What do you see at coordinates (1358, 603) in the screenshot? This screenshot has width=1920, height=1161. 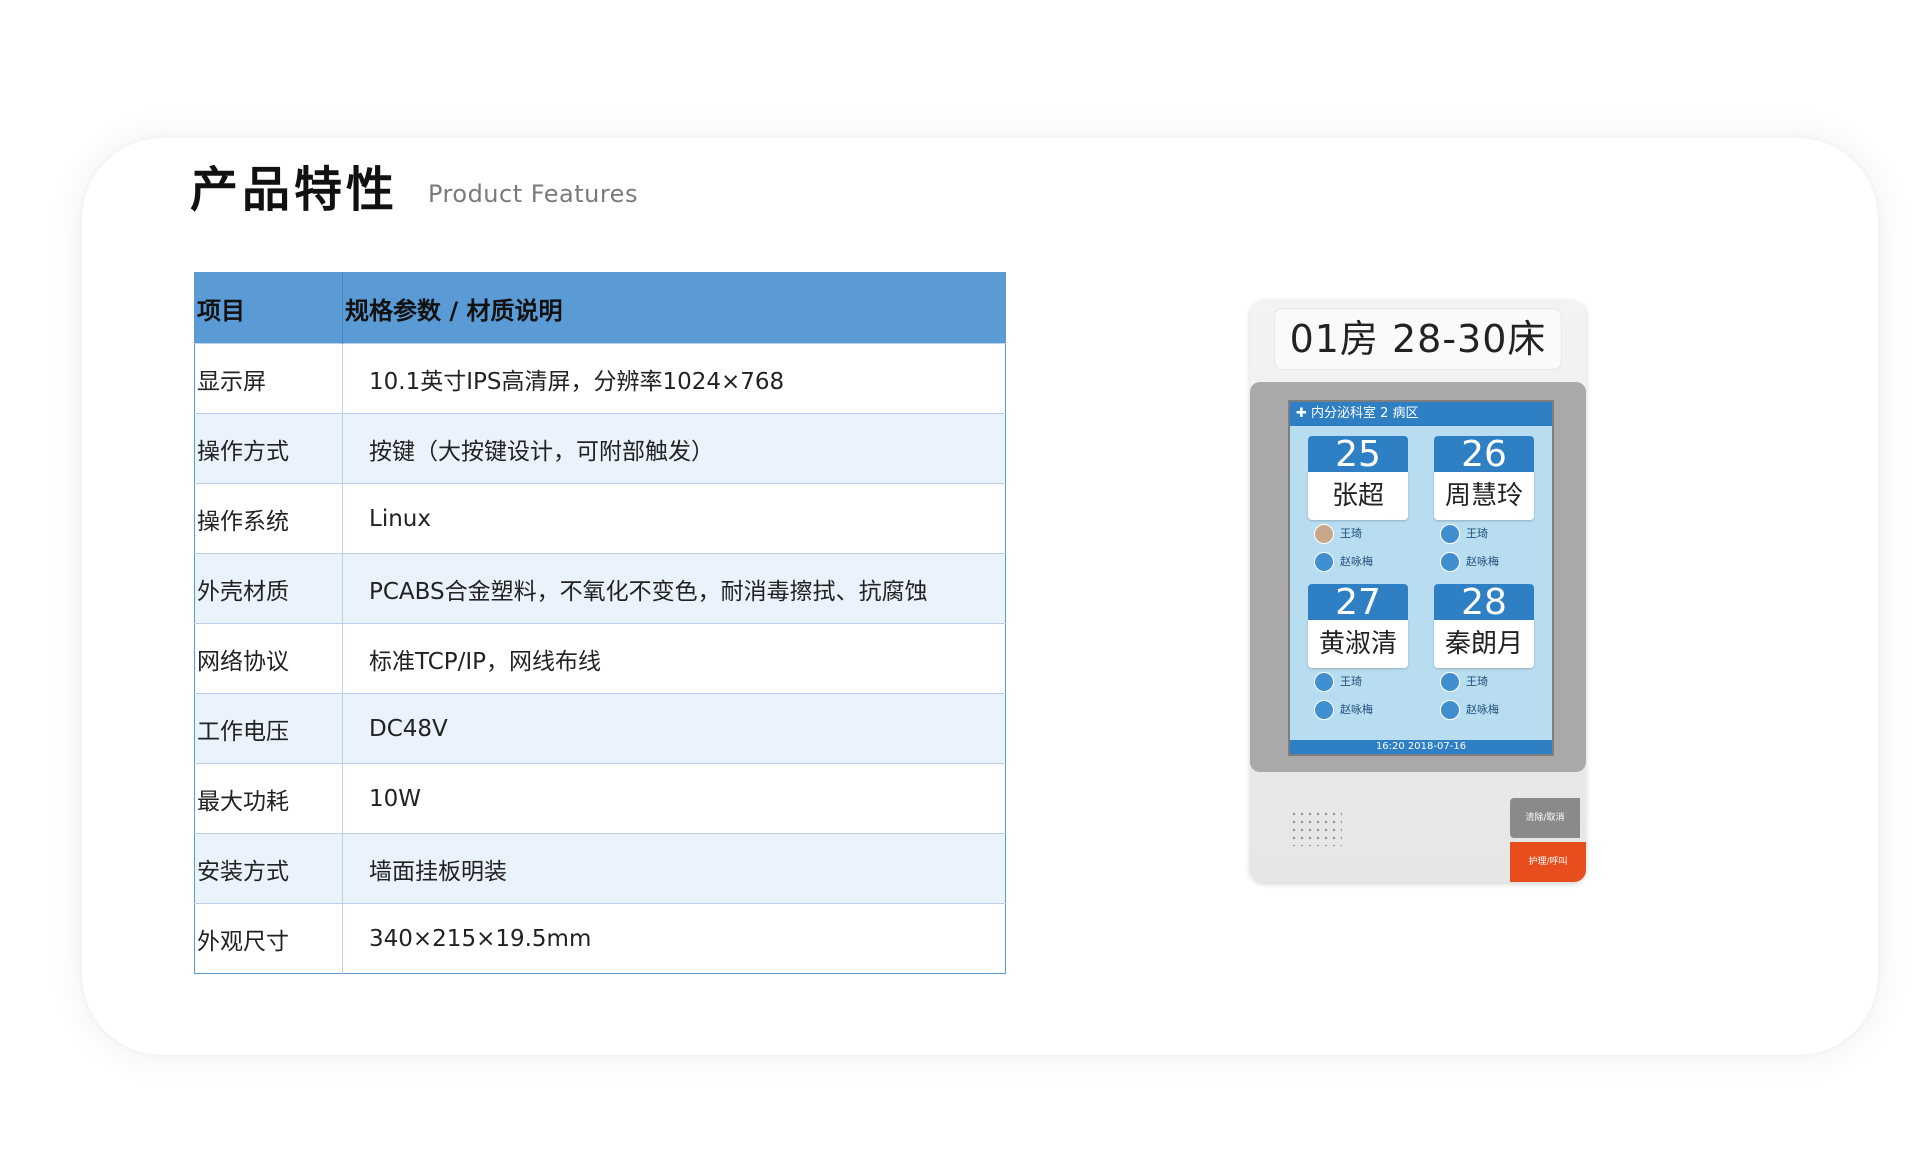 I see `bed-number: 27` at bounding box center [1358, 603].